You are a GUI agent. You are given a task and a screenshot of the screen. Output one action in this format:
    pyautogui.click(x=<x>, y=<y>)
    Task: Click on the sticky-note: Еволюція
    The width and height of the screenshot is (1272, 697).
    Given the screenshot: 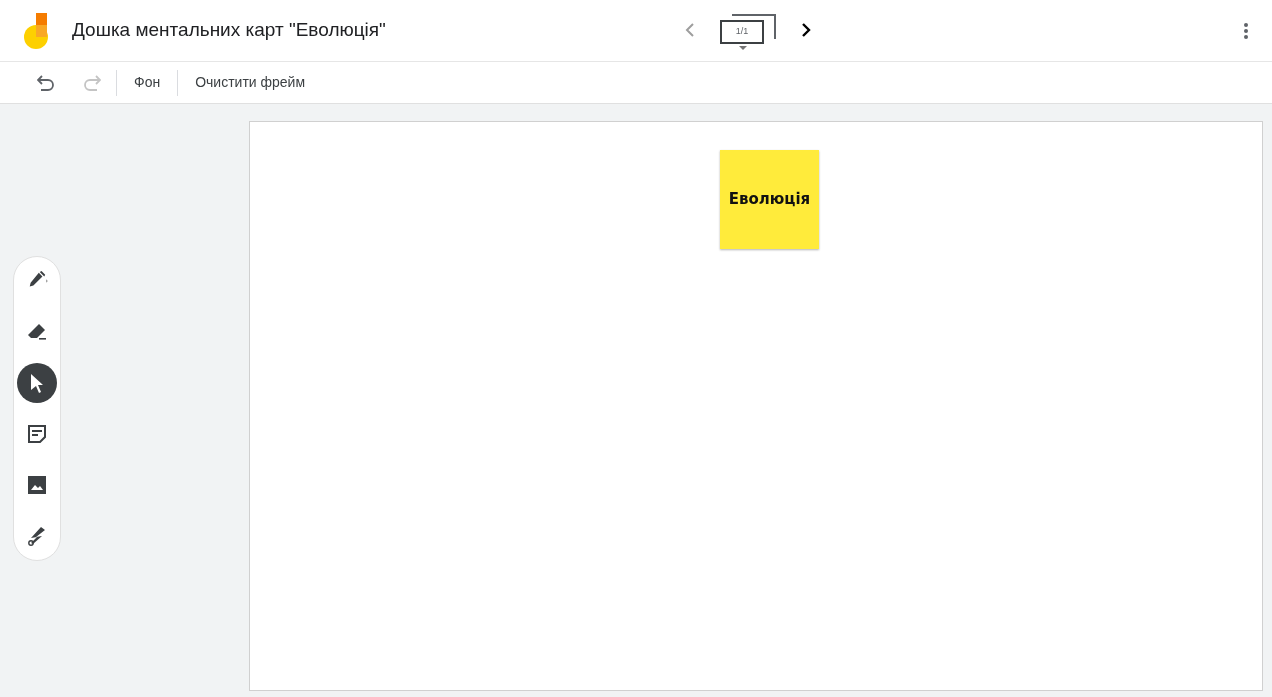 What is the action you would take?
    pyautogui.click(x=769, y=199)
    